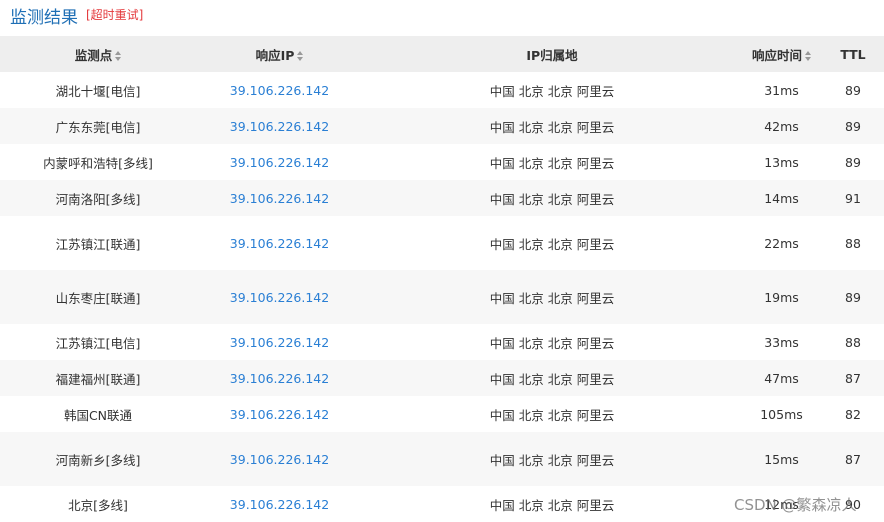 The height and width of the screenshot is (522, 884). Describe the element at coordinates (275, 55) in the screenshot. I see `col-header-label: 响应IP` at that location.